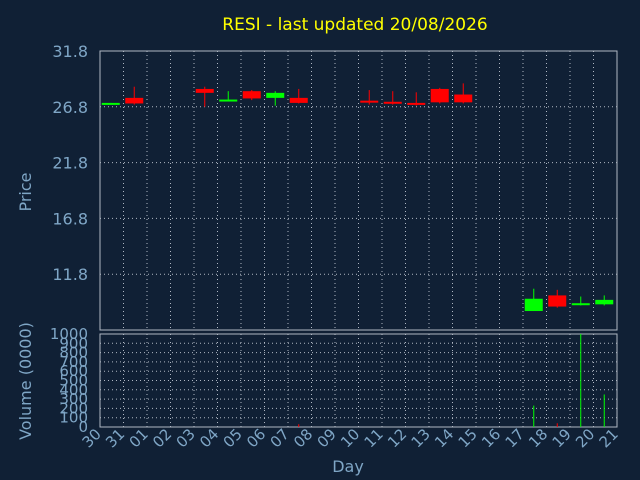 The image size is (640, 480). Describe the element at coordinates (397, 438) in the screenshot. I see `day-tick-label: 12` at that location.